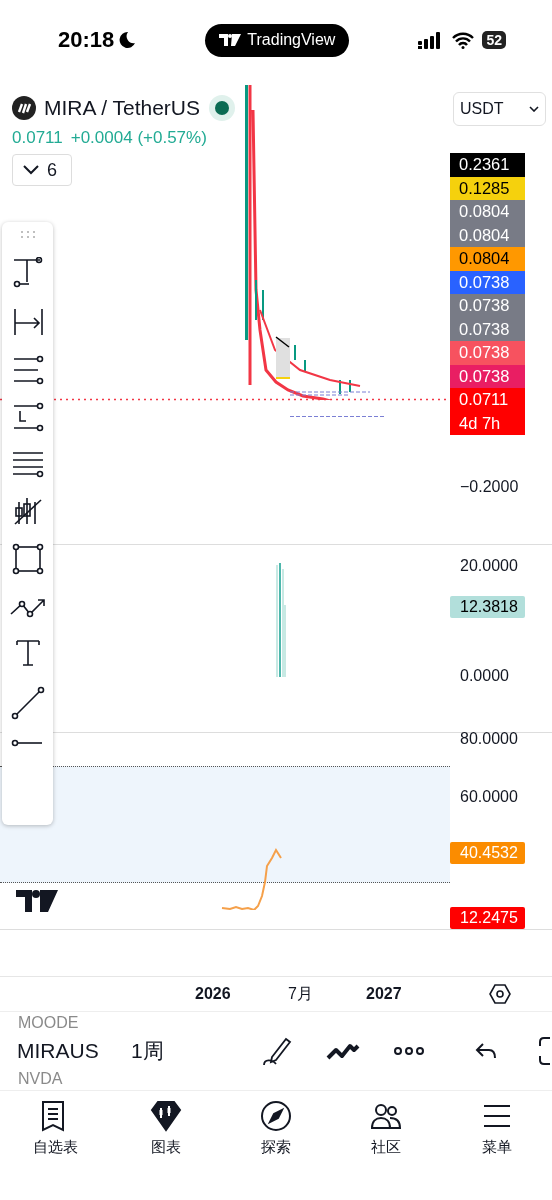 The width and height of the screenshot is (552, 1200). Describe the element at coordinates (27, 273) in the screenshot. I see `vertical-measure-icon` at that location.